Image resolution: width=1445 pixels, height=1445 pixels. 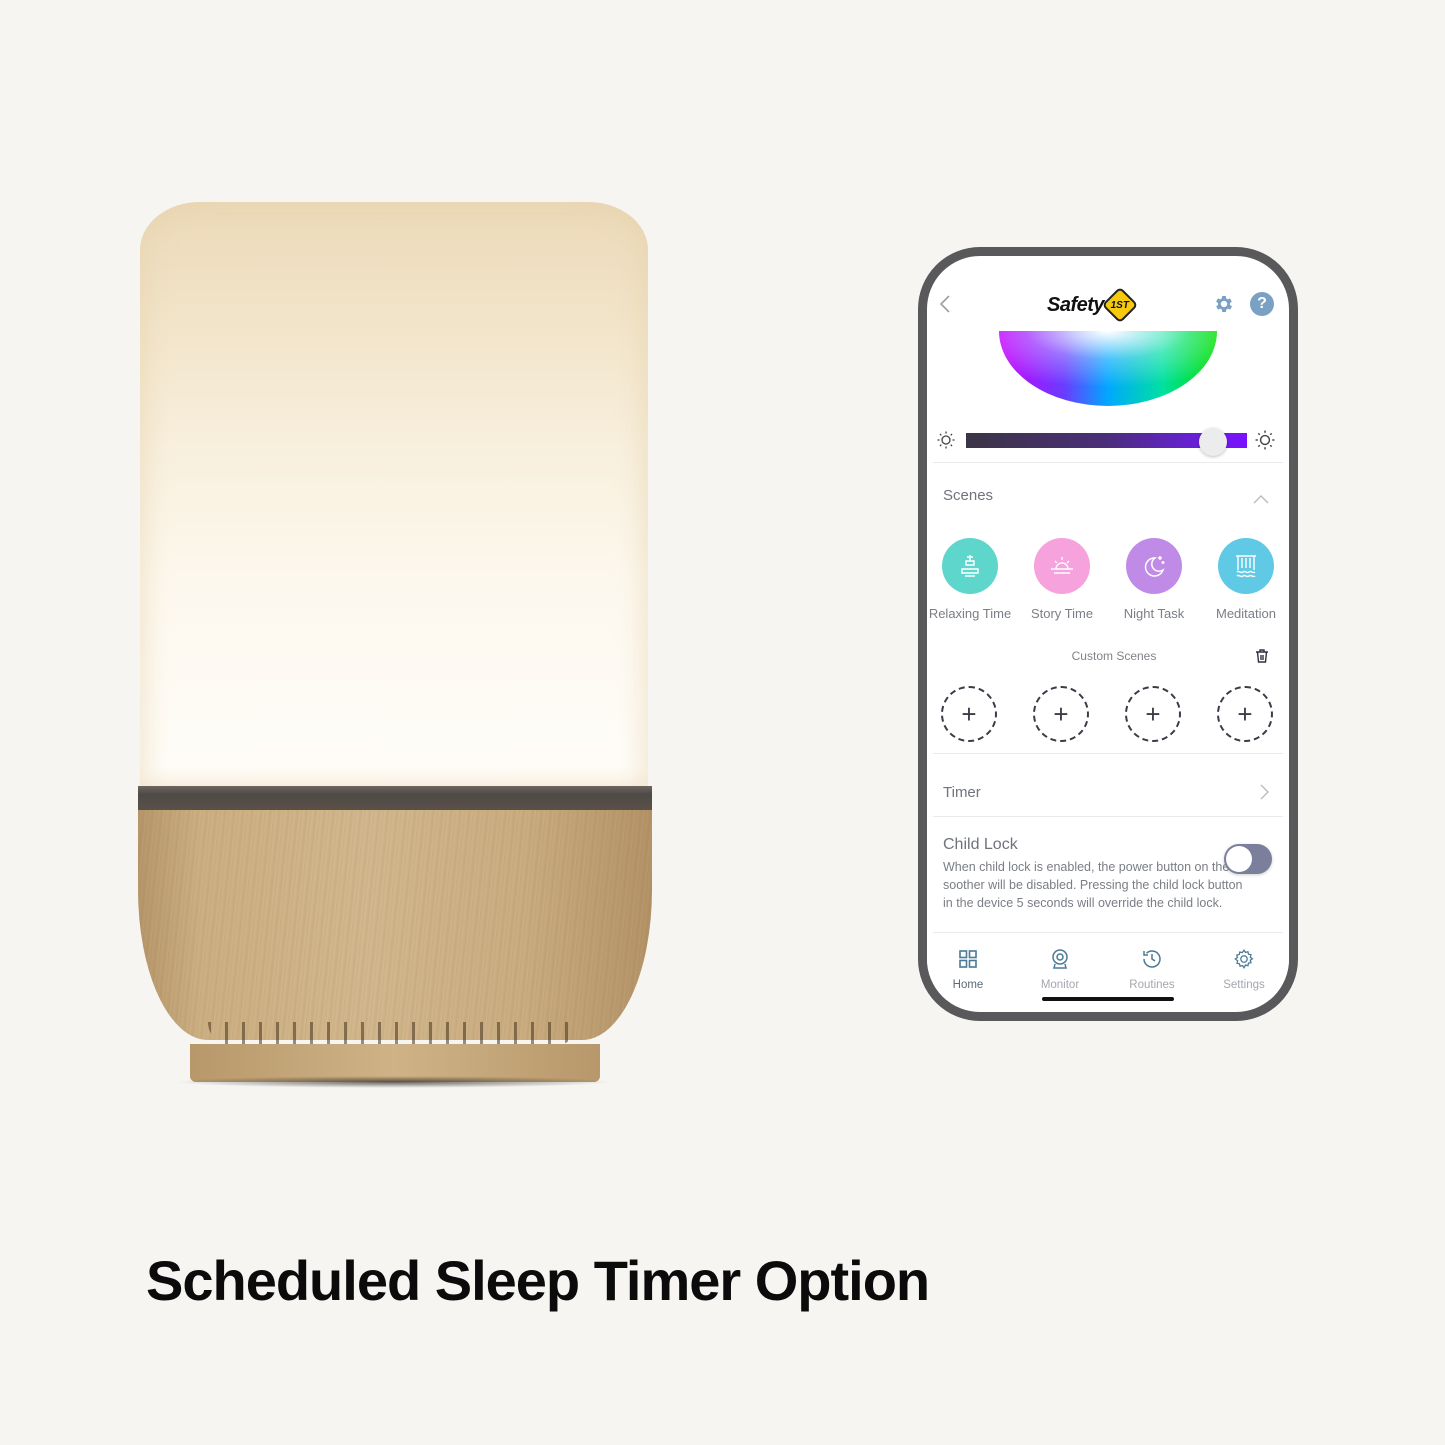 I want to click on tab-label: Monitor, so click(x=1060, y=985).